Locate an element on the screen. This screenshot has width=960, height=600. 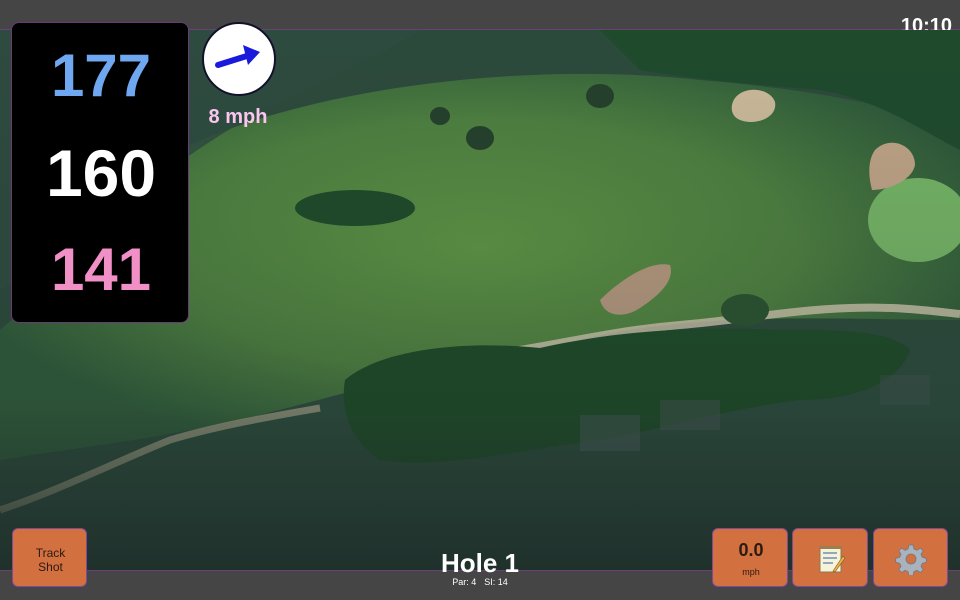
hole-par: Par: 4 is located at coordinates (464, 582).